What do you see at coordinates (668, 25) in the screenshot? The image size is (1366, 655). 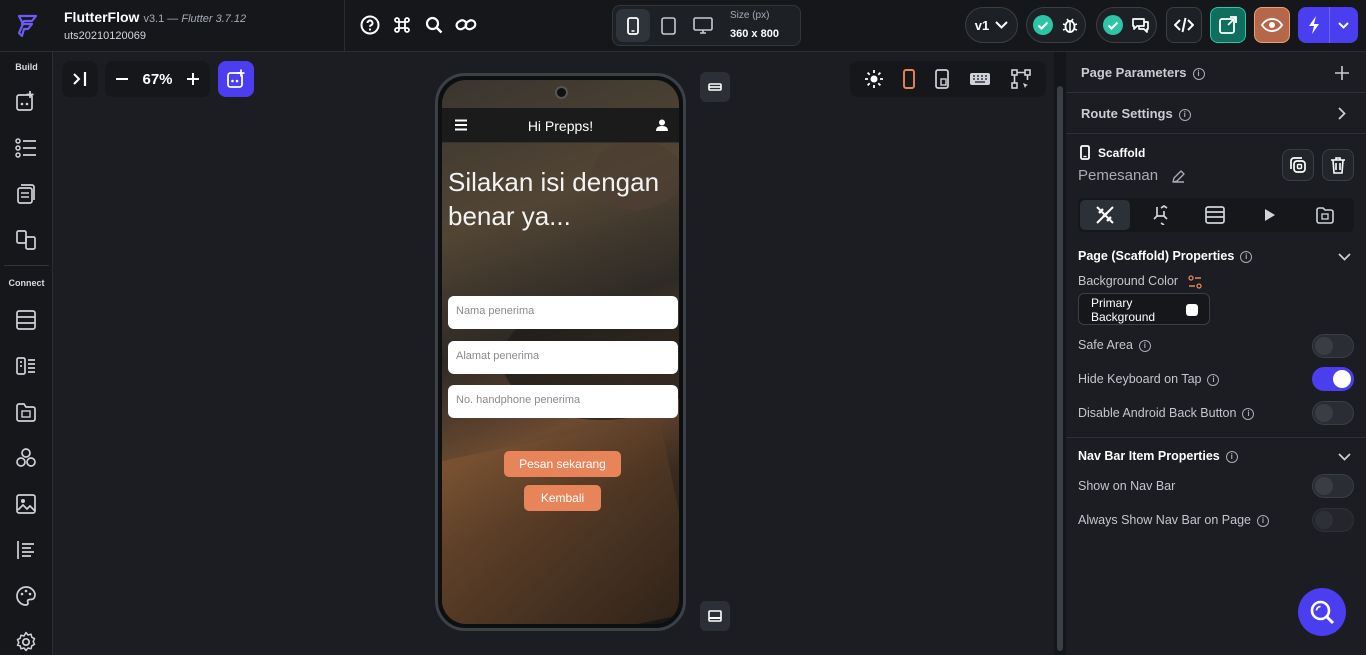 I see `tablet-device-icon` at bounding box center [668, 25].